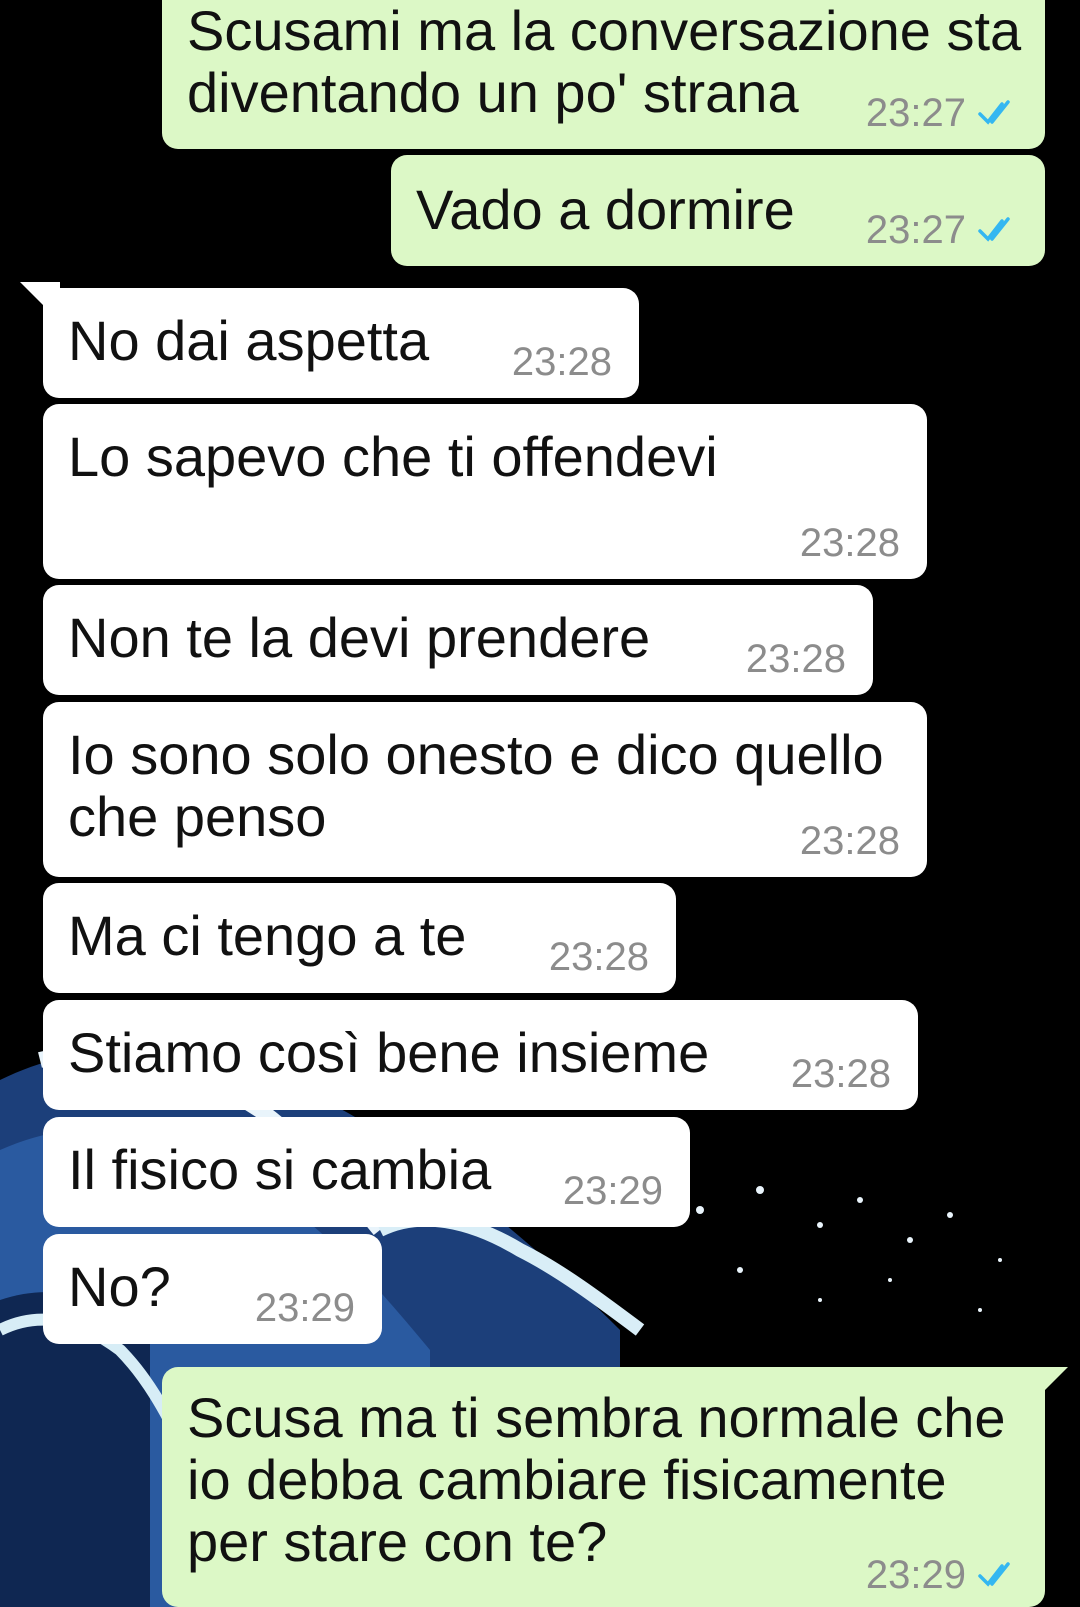  I want to click on outgoing-message: Vado a dormire 23:27, so click(718, 210).